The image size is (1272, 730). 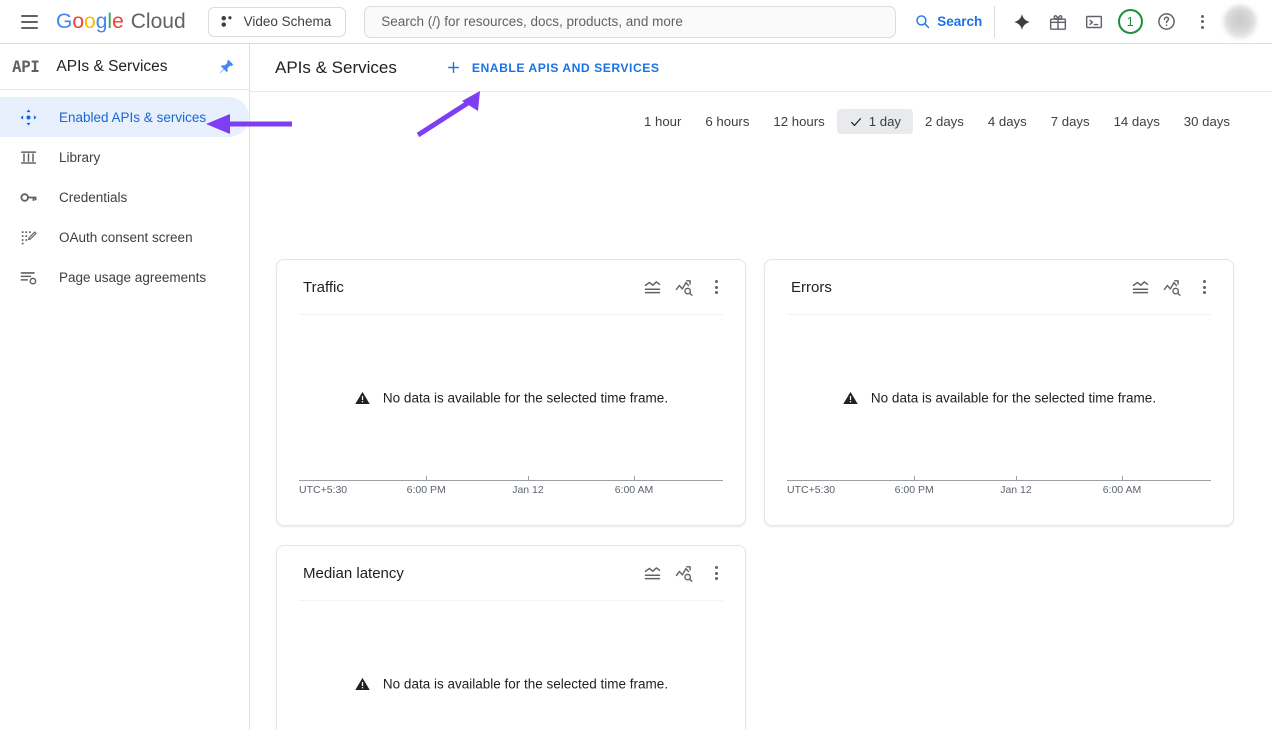 What do you see at coordinates (1207, 121) in the screenshot?
I see `time-range-30-days: 30 days` at bounding box center [1207, 121].